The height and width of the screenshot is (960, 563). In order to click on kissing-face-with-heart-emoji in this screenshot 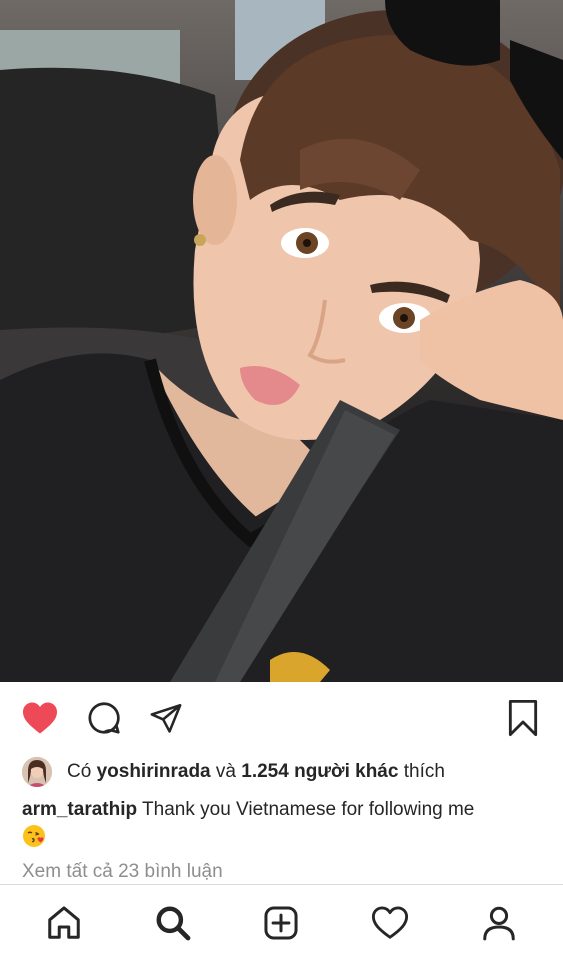, I will do `click(34, 836)`.